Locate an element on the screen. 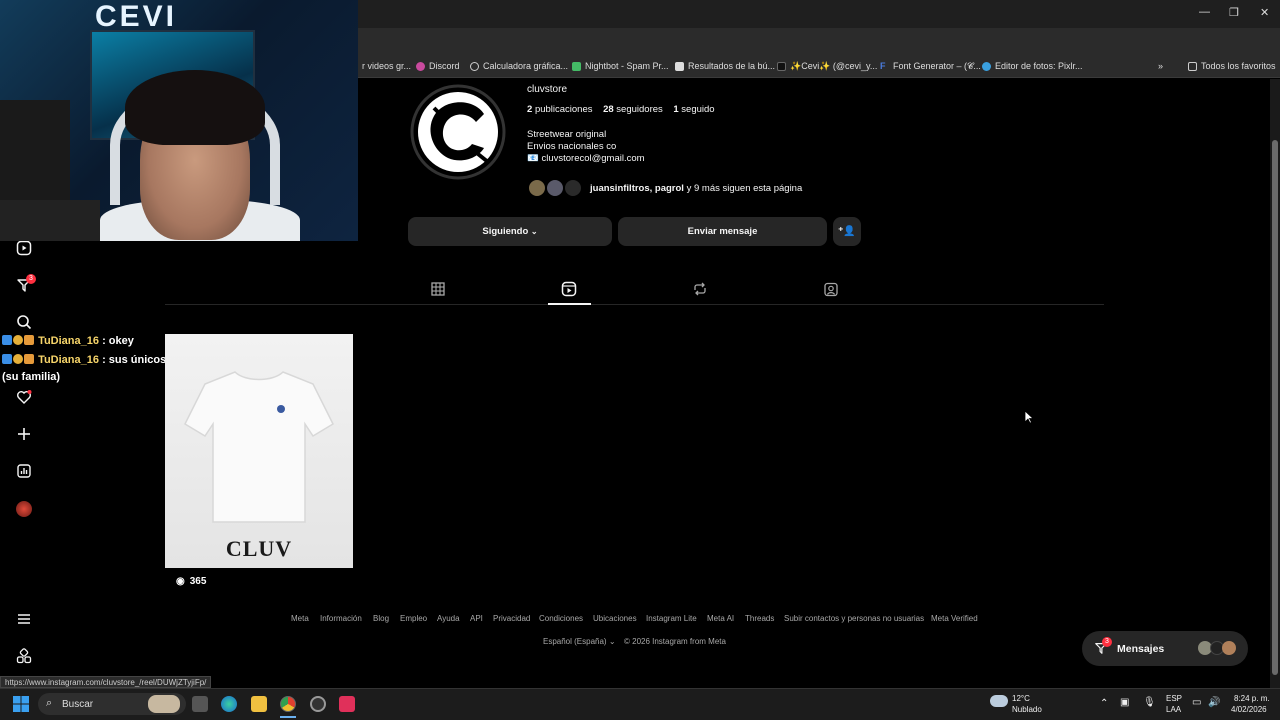  footer-link: API is located at coordinates (476, 618).